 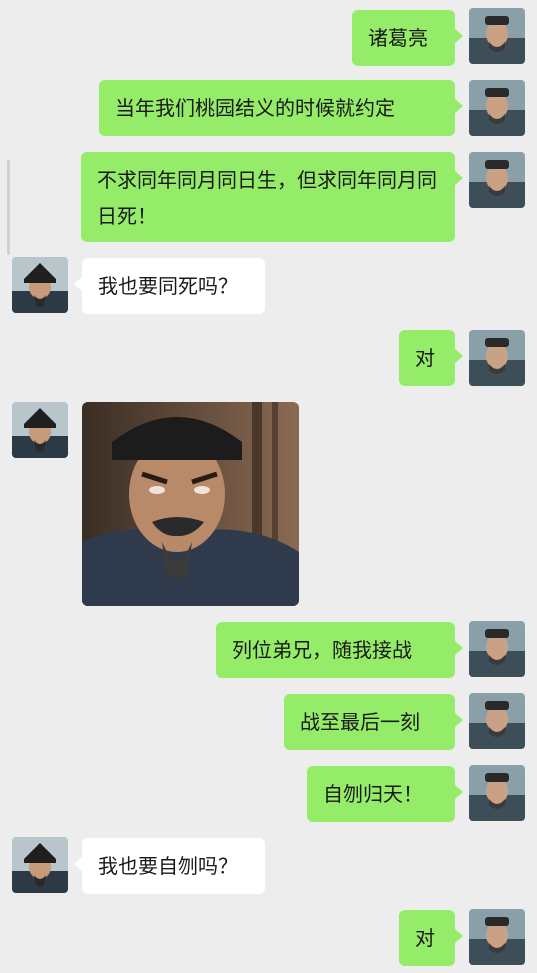 I want to click on message-bubble: 当年我们桃园结义的时候就约定, so click(x=281, y=108).